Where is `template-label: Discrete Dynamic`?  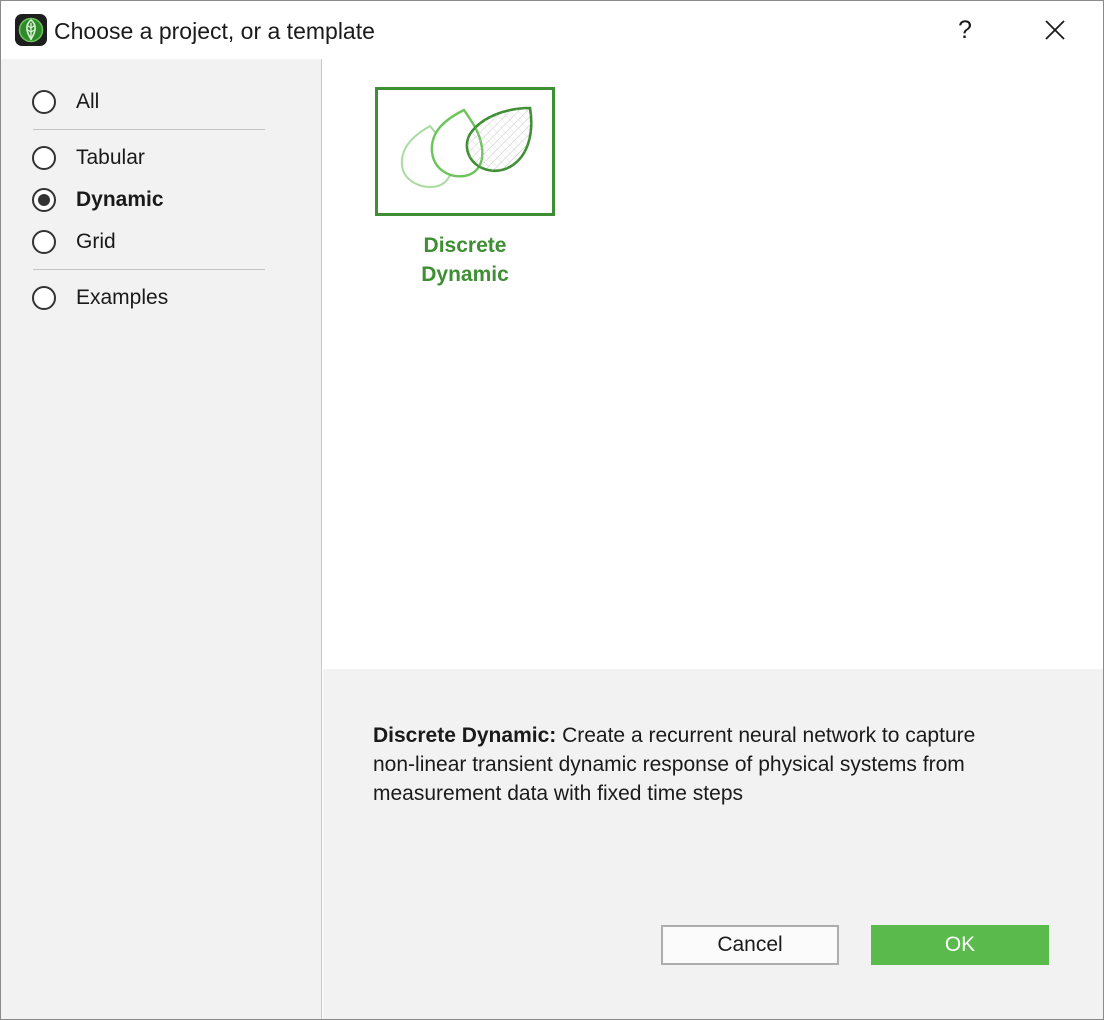
template-label: Discrete Dynamic is located at coordinates (465, 260).